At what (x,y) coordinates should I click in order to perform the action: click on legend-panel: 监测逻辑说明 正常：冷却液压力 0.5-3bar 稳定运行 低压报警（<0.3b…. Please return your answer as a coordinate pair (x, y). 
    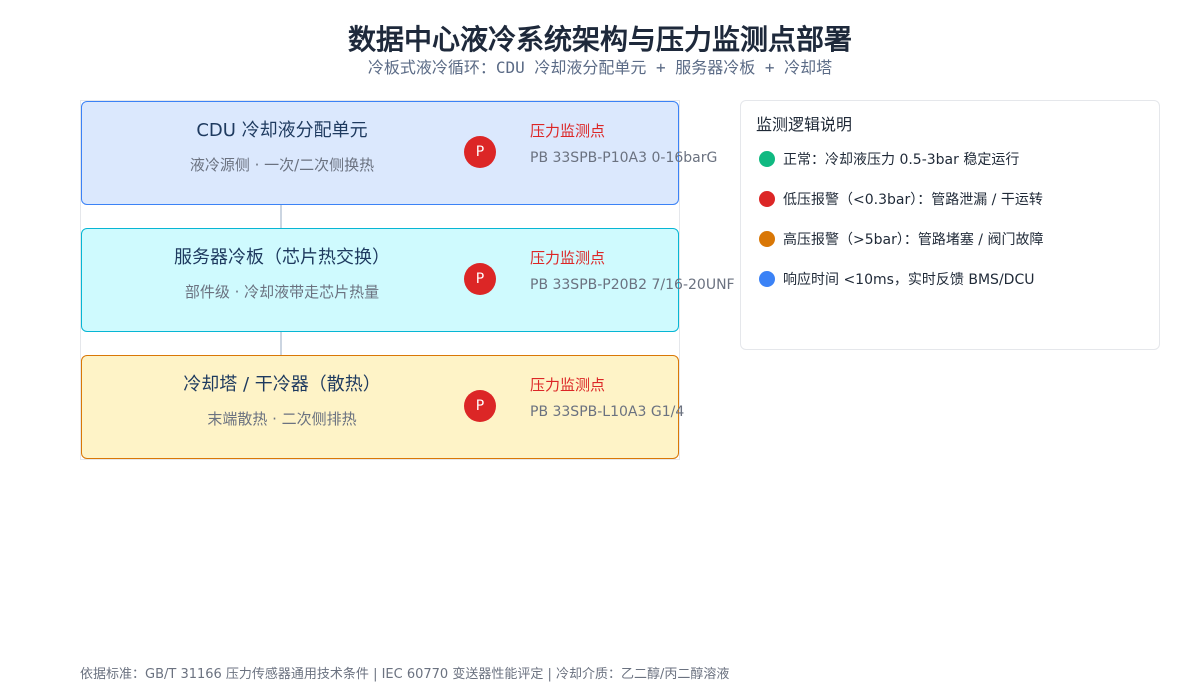
    Looking at the image, I should click on (950, 225).